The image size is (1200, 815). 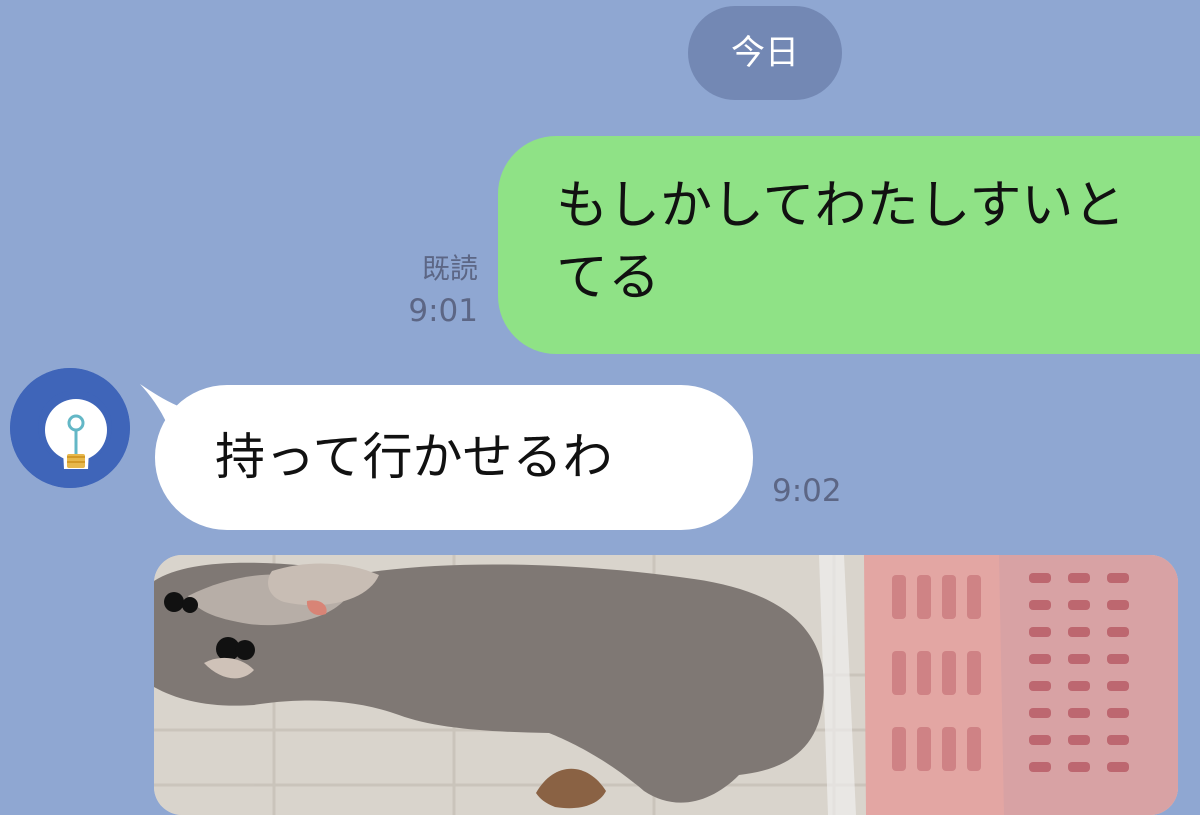 What do you see at coordinates (443, 311) in the screenshot?
I see `sent-message-time: 9:01` at bounding box center [443, 311].